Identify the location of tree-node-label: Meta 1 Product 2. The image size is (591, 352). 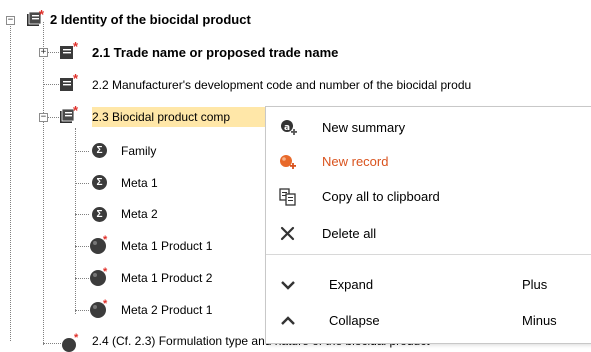
(167, 278).